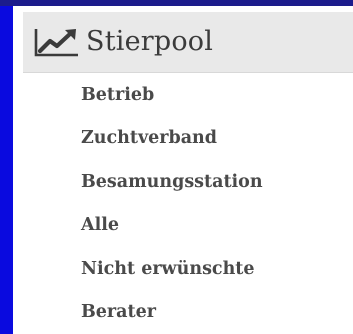 Image resolution: width=353 pixels, height=334 pixels. Describe the element at coordinates (188, 226) in the screenshot. I see `menu-item-alle: Alle` at that location.